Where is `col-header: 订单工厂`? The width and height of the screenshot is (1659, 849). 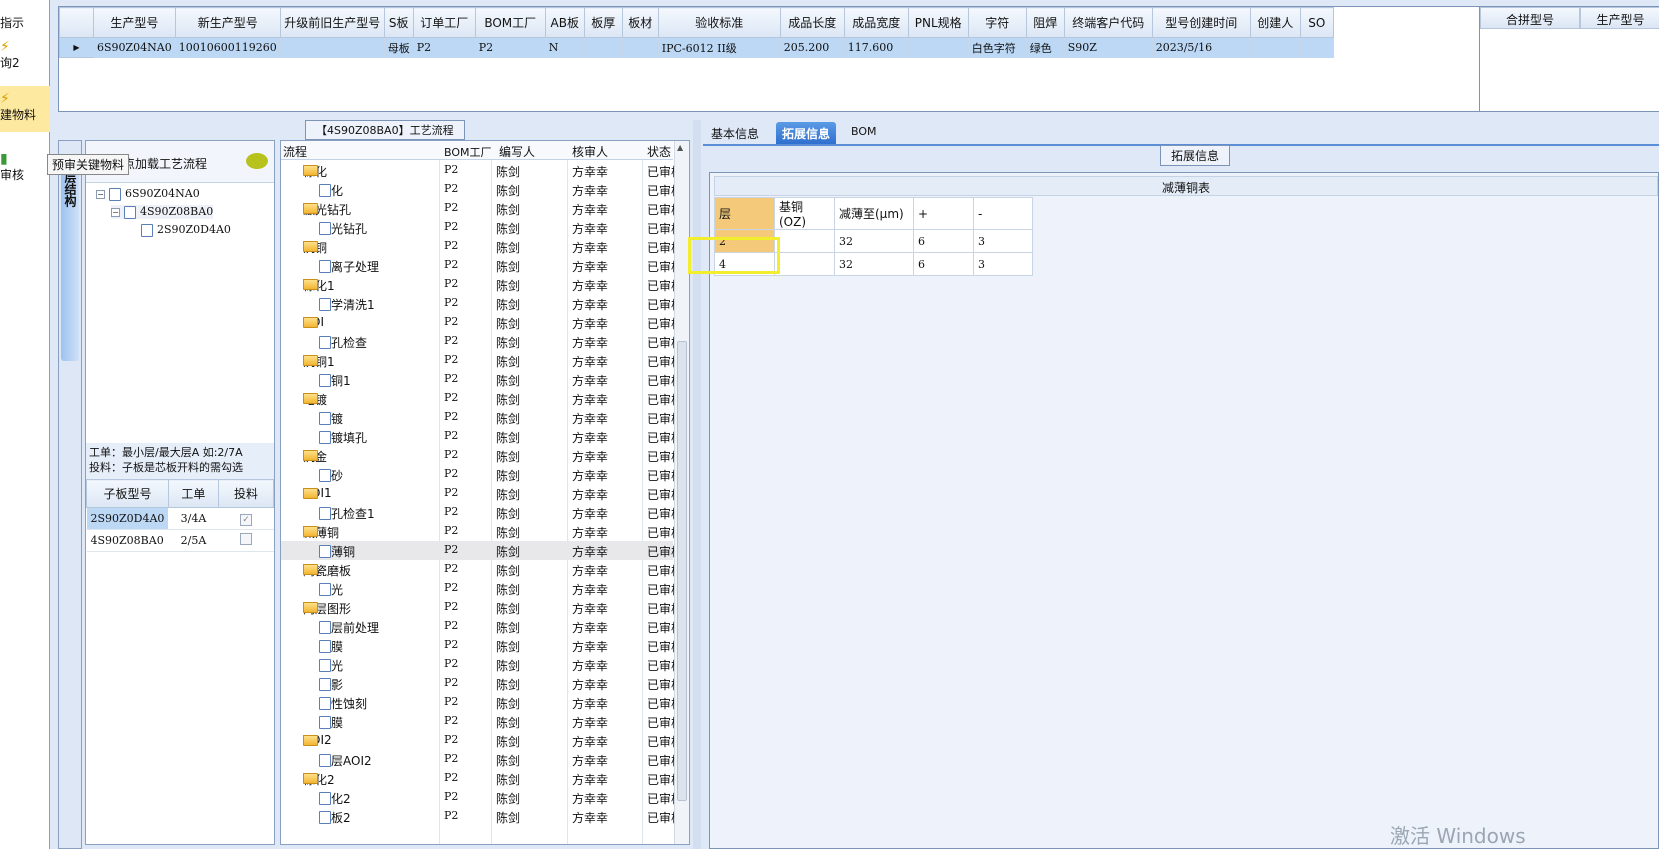 col-header: 订单工厂 is located at coordinates (444, 22).